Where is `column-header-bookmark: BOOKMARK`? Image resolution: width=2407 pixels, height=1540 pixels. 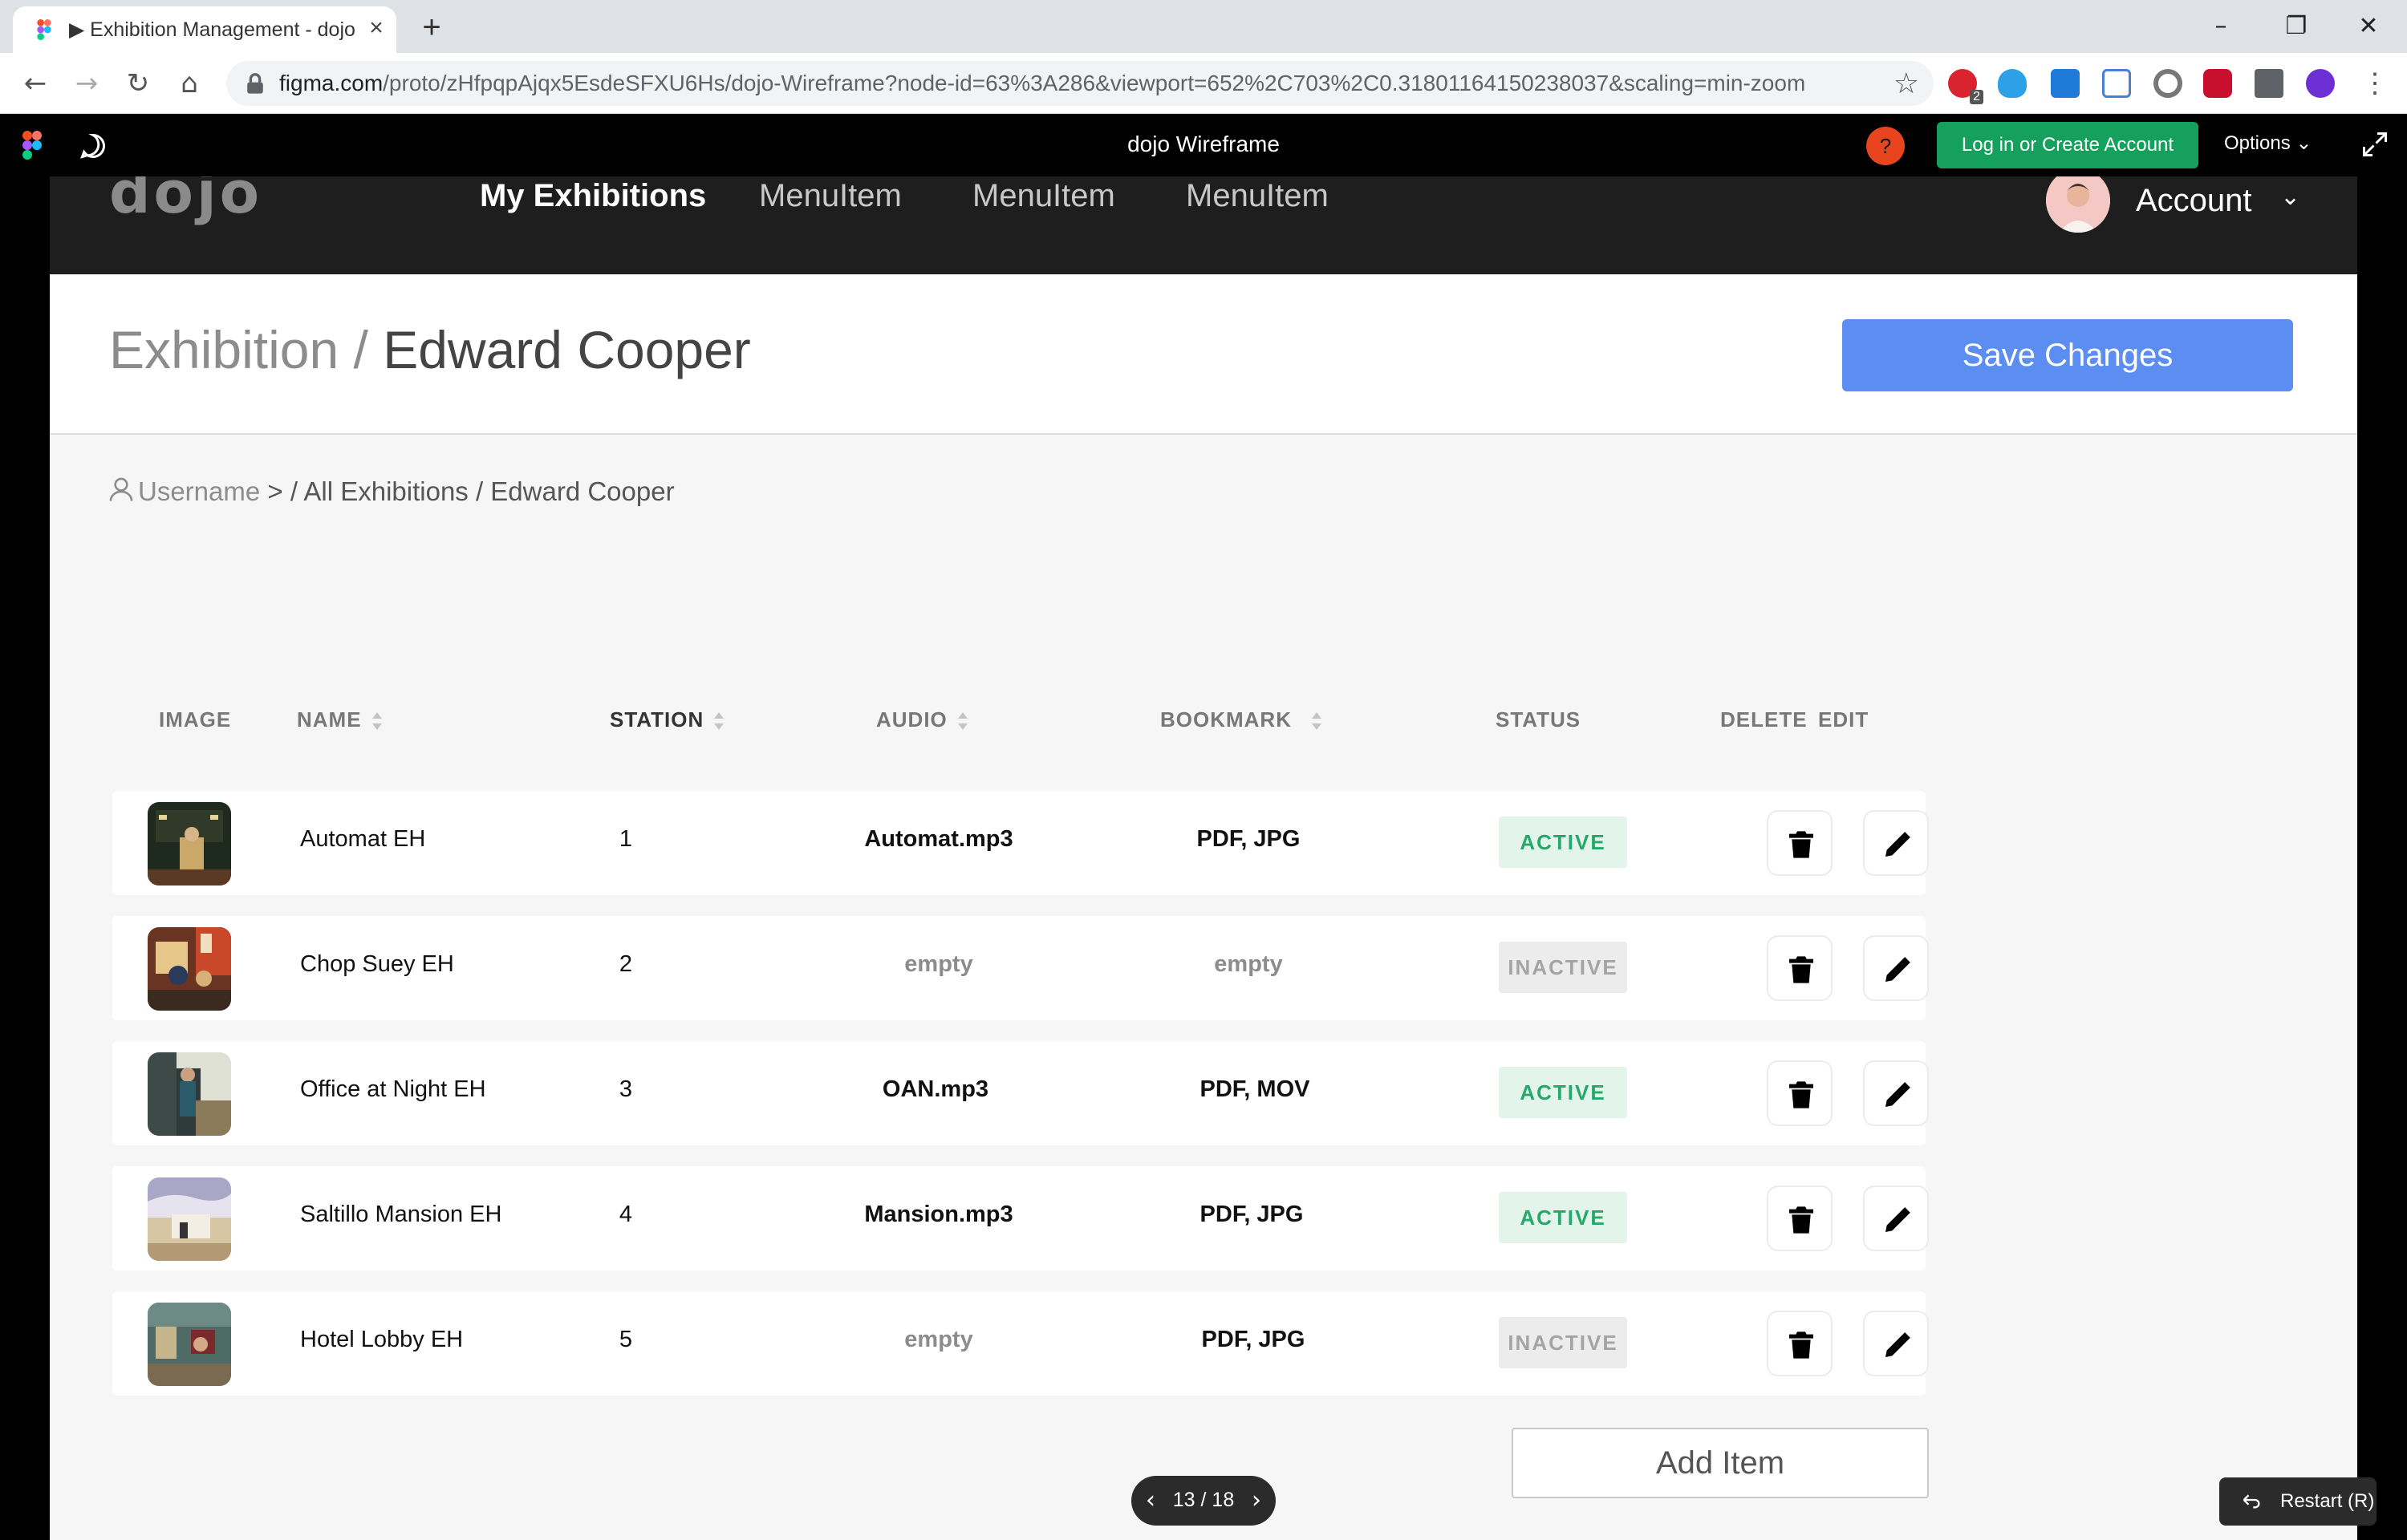 column-header-bookmark: BOOKMARK is located at coordinates (1241, 719).